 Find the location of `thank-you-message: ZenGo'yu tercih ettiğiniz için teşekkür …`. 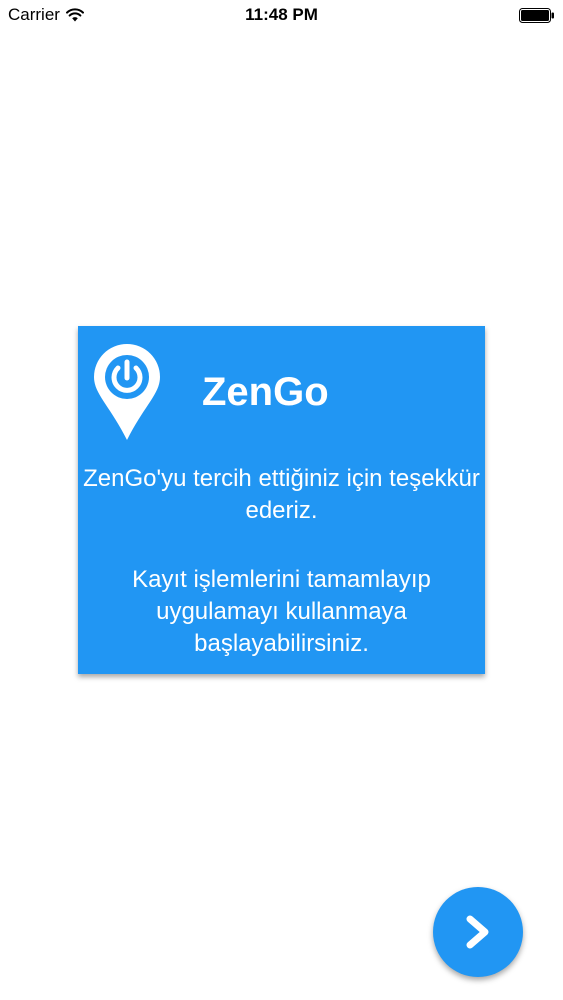

thank-you-message: ZenGo'yu tercih ettiğiniz için teşekkür … is located at coordinates (281, 494).